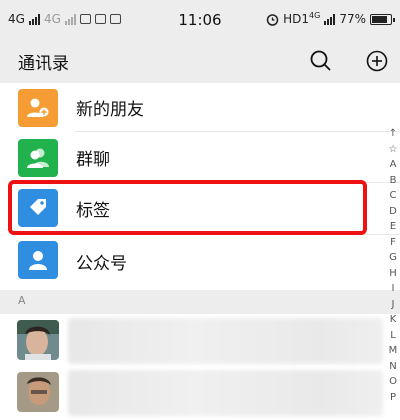 The image size is (400, 420). Describe the element at coordinates (187, 207) in the screenshot. I see `highlight-box` at that location.